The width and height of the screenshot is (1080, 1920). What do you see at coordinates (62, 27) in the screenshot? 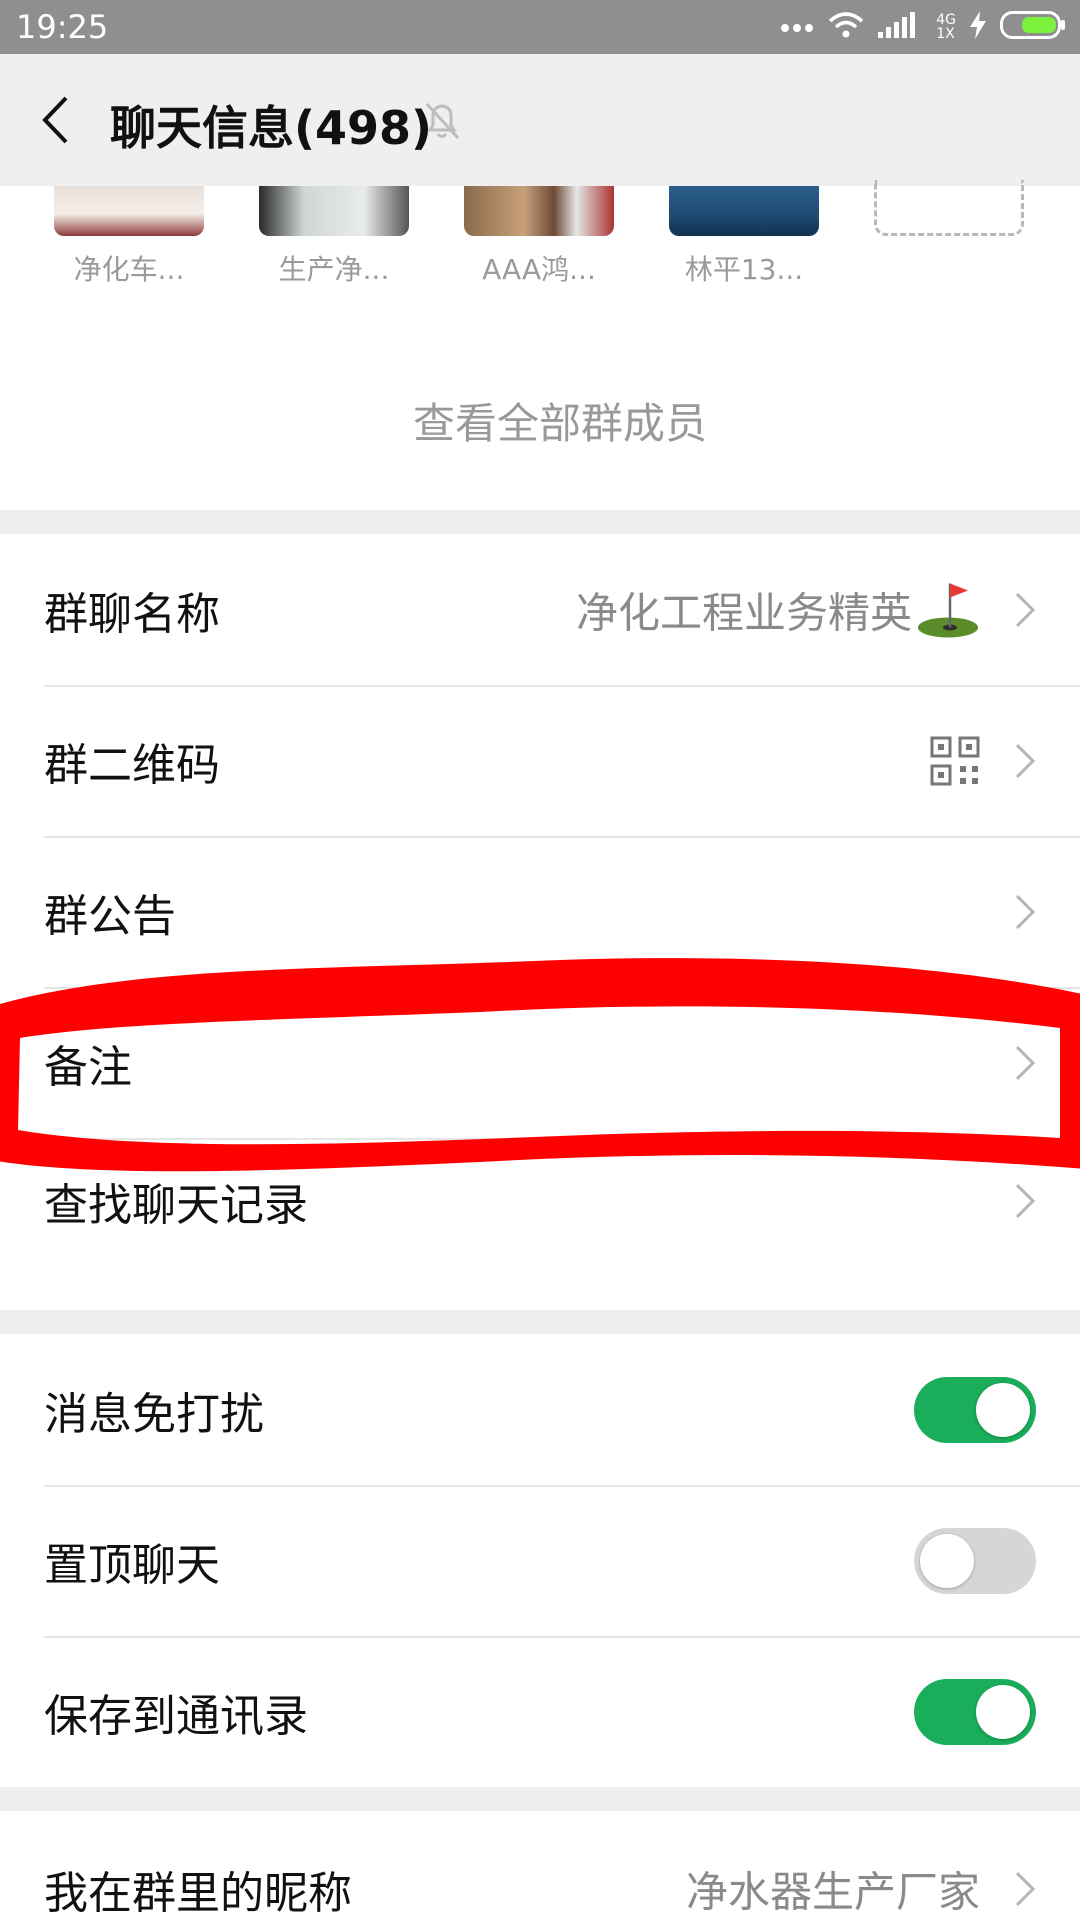
I see `status-time: 19:25` at bounding box center [62, 27].